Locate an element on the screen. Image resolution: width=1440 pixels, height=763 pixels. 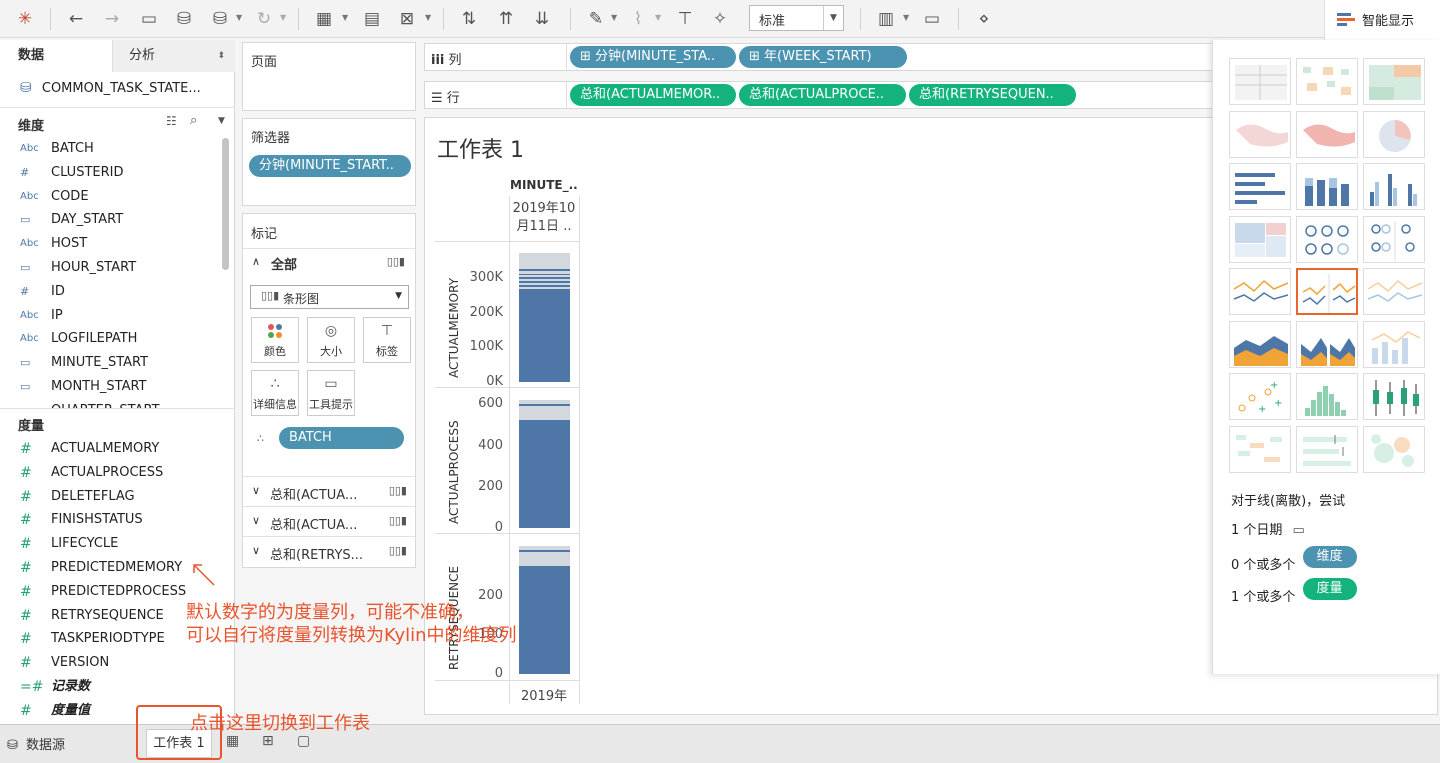
dimension-field-item: Abc BATCH is located at coordinates (110, 149).